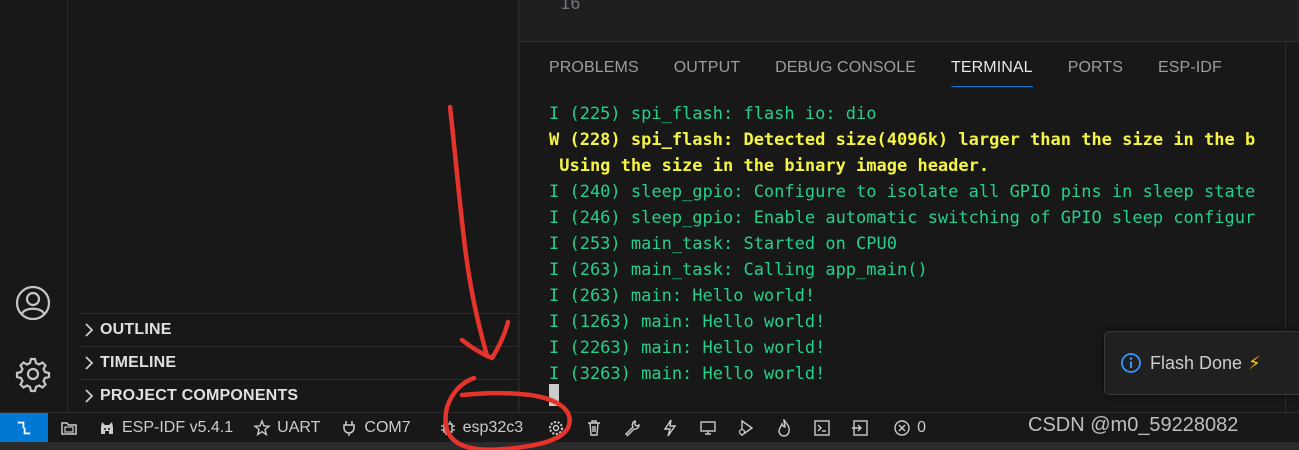 The height and width of the screenshot is (450, 1299). I want to click on section-title: PROJECT COMPONENTS, so click(199, 395).